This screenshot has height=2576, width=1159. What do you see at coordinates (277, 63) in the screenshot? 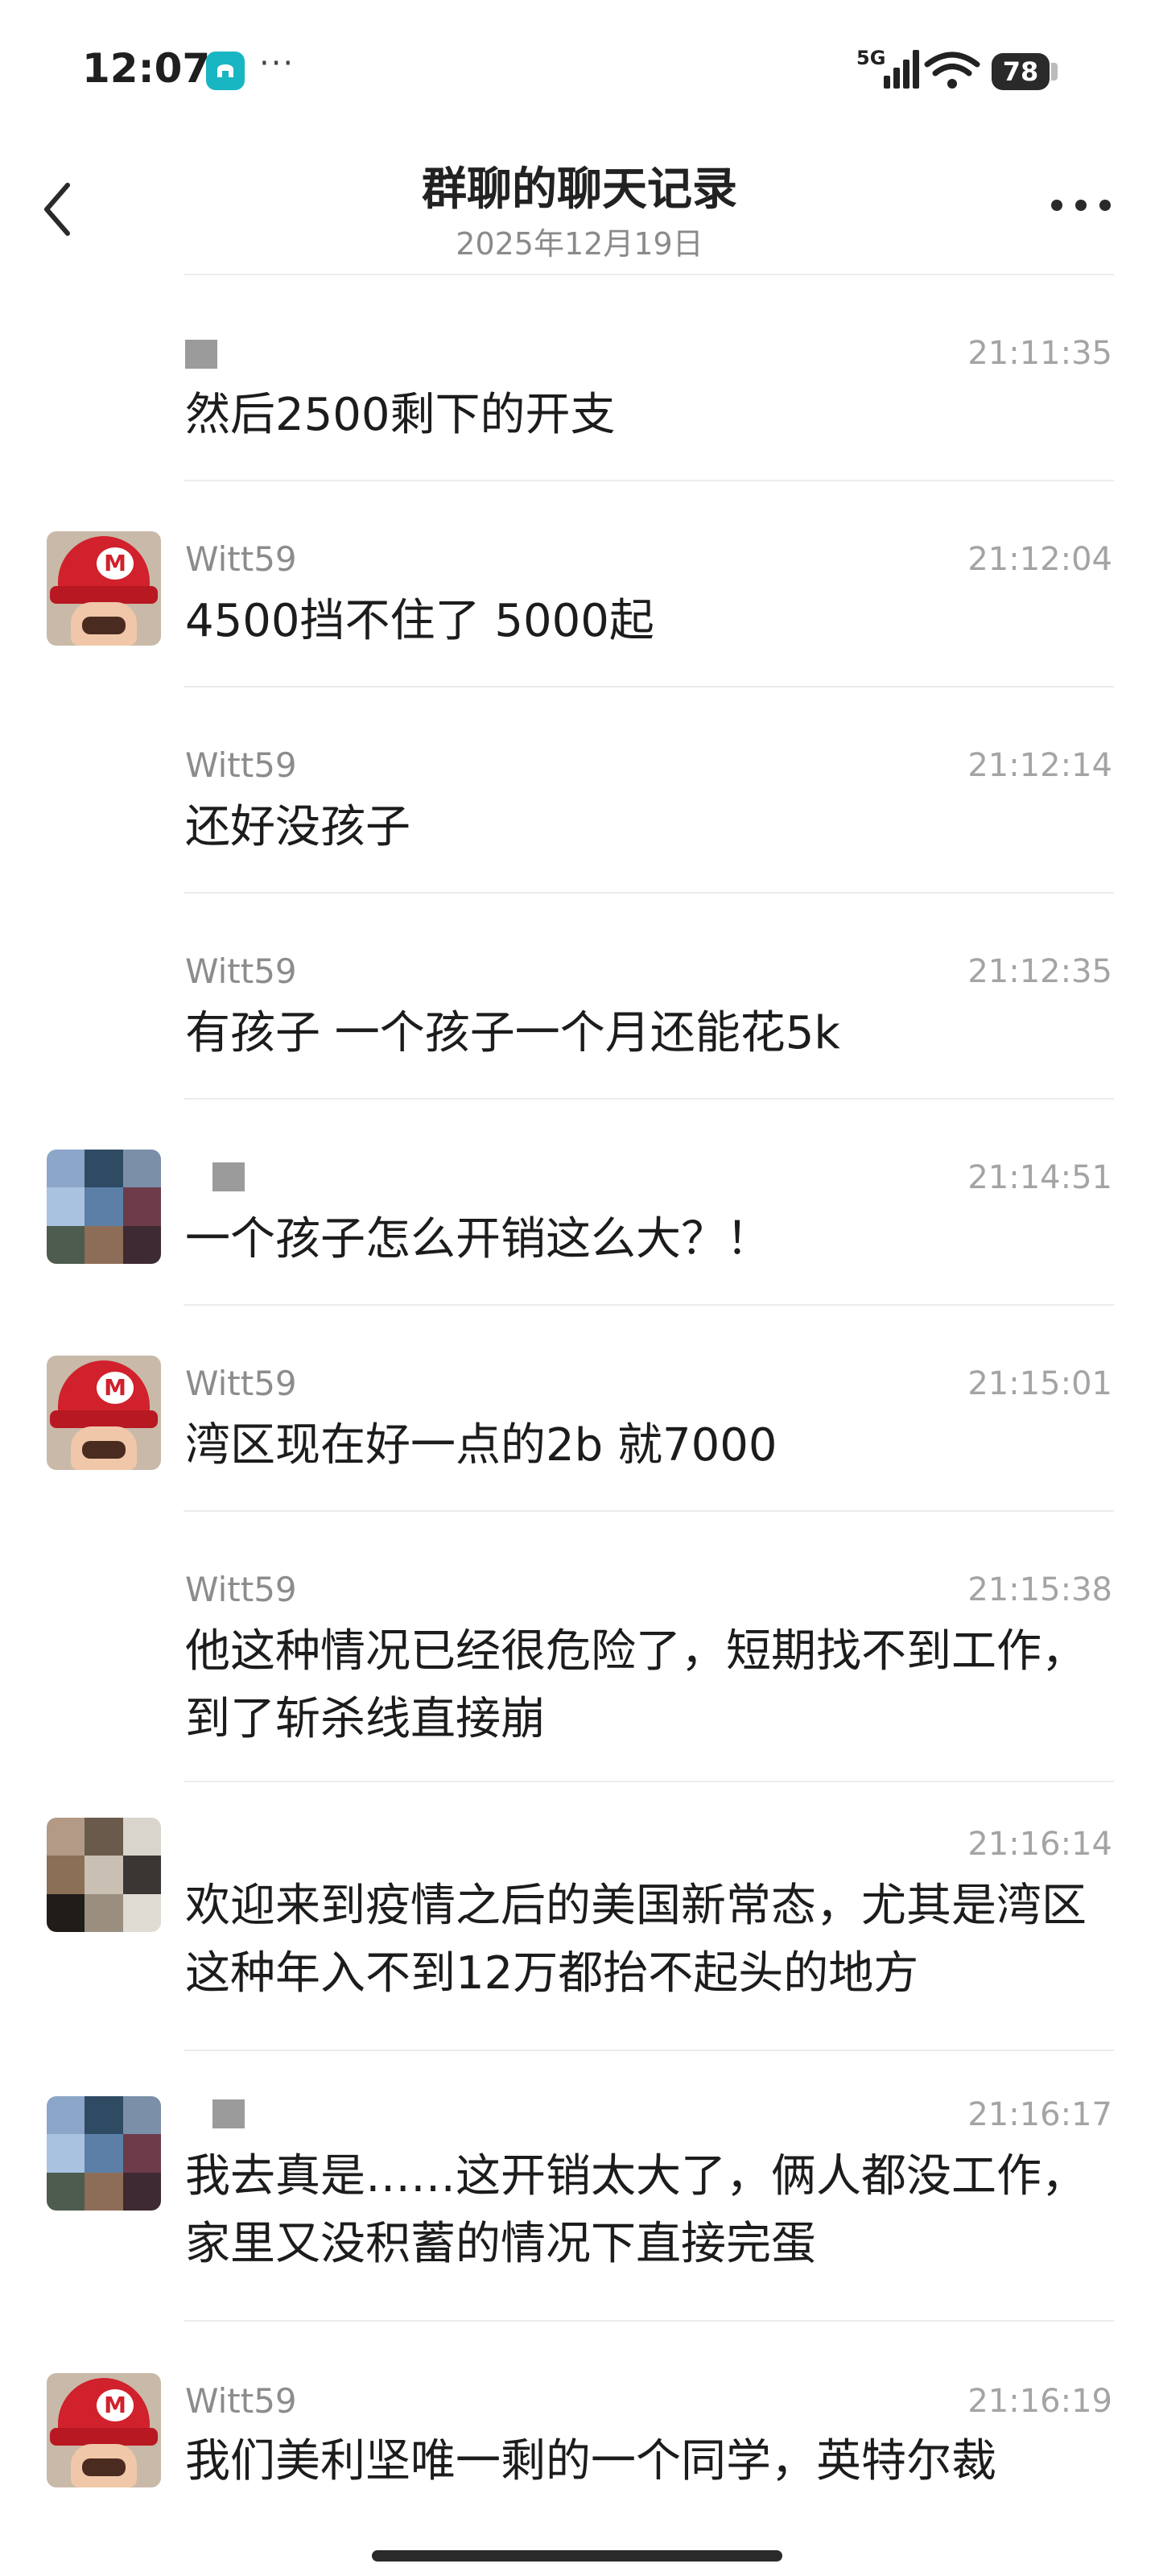
I see `status-more-indicator: ···` at bounding box center [277, 63].